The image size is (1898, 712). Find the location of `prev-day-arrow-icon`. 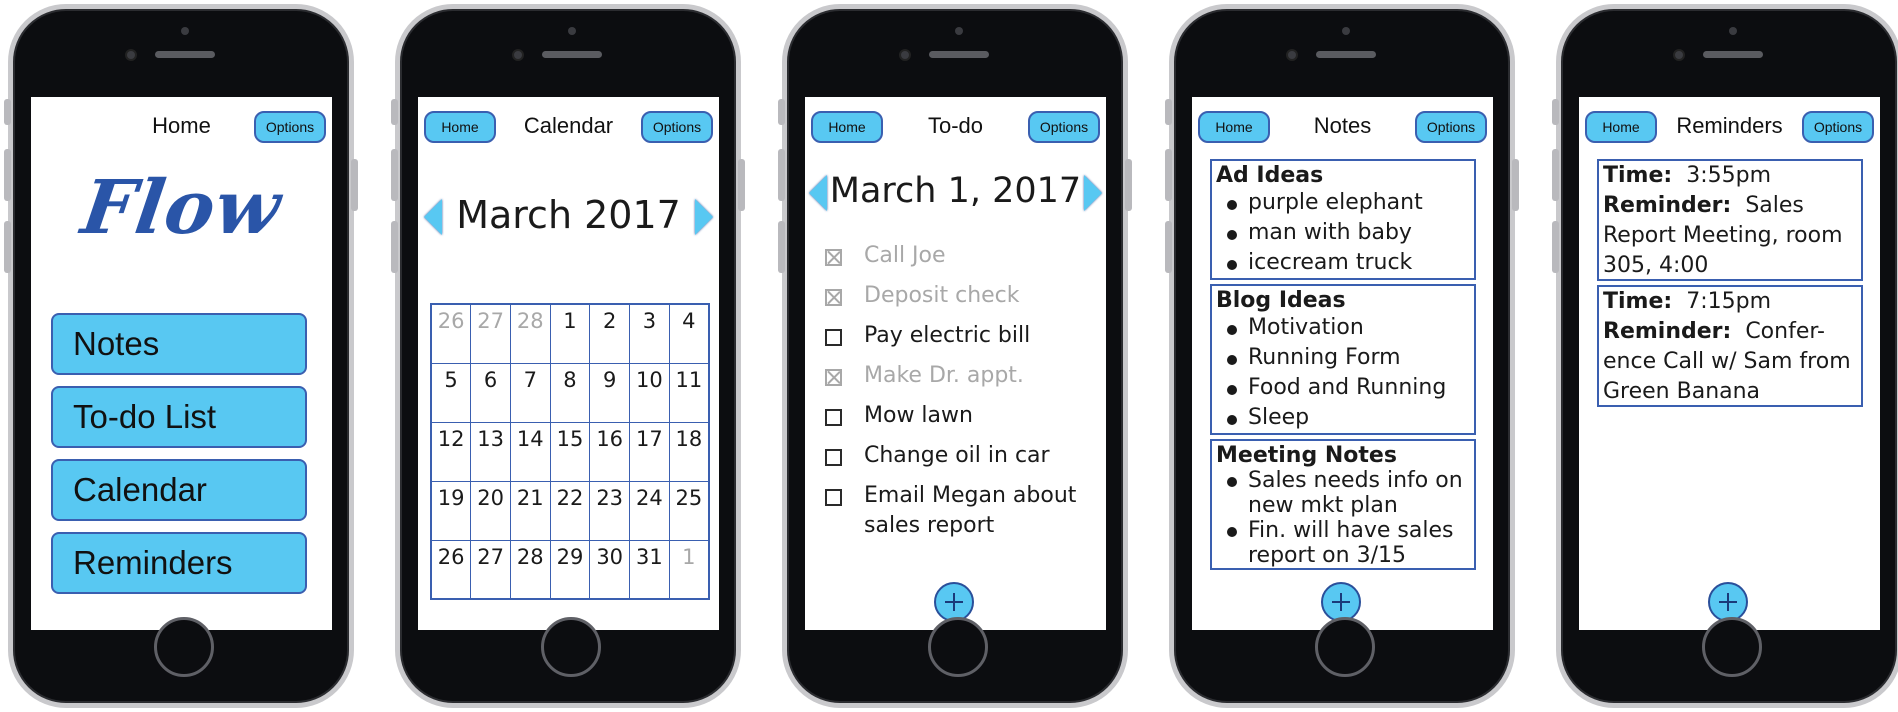

prev-day-arrow-icon is located at coordinates (818, 193).